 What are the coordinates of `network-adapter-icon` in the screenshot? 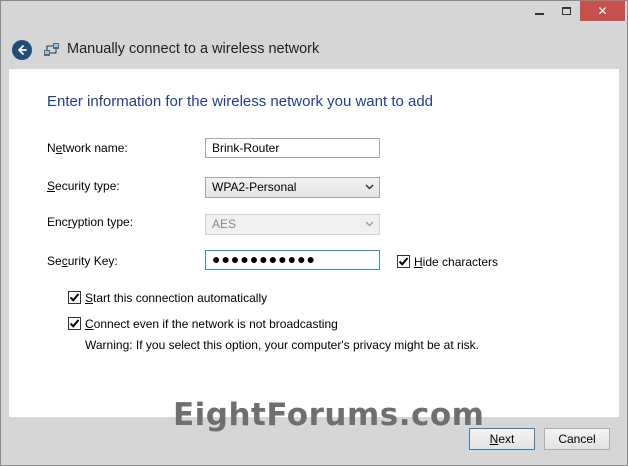 It's located at (51, 49).